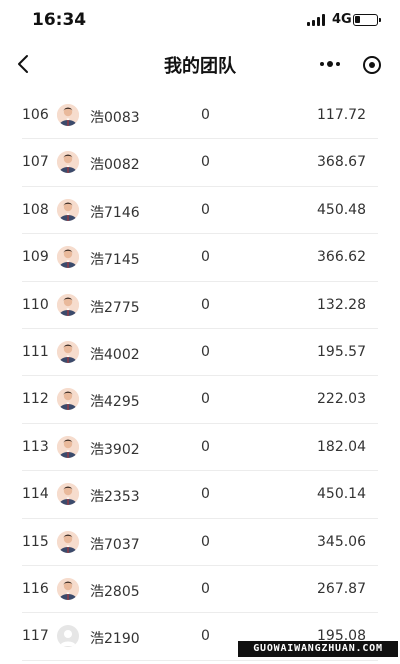  What do you see at coordinates (115, 260) in the screenshot?
I see `member-name: 浩7145` at bounding box center [115, 260].